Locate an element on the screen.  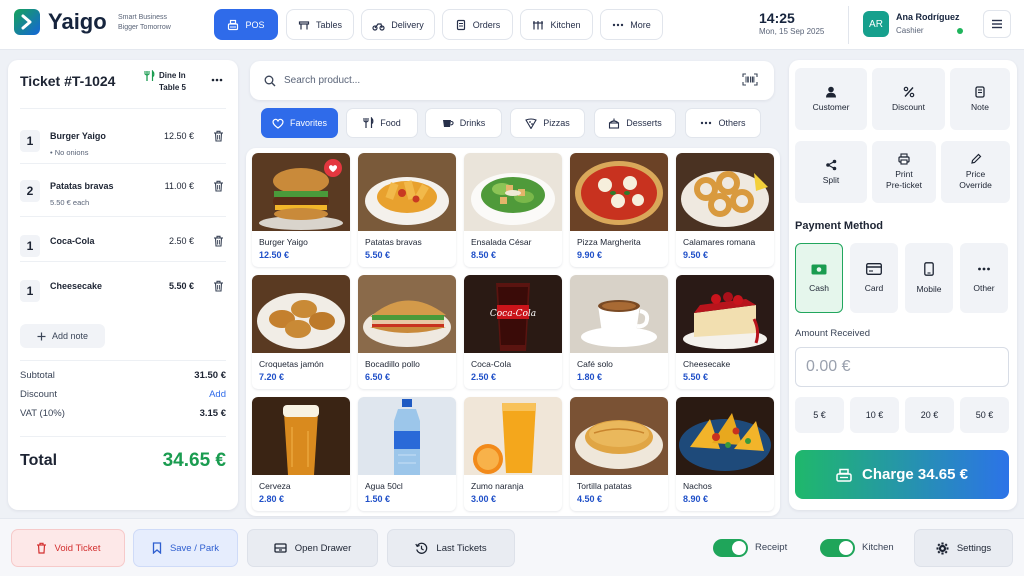
action-label-line-2: Pre-ticket is located at coordinates (904, 185).